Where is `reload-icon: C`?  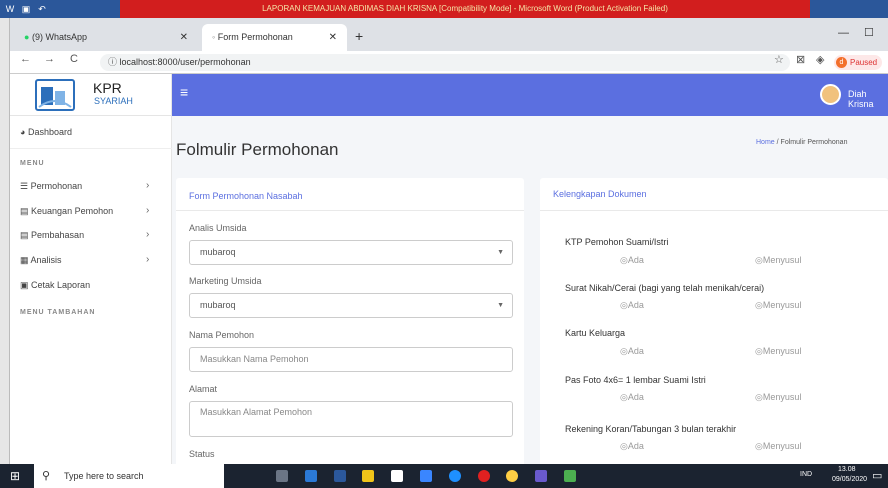
reload-icon: C is located at coordinates (74, 59).